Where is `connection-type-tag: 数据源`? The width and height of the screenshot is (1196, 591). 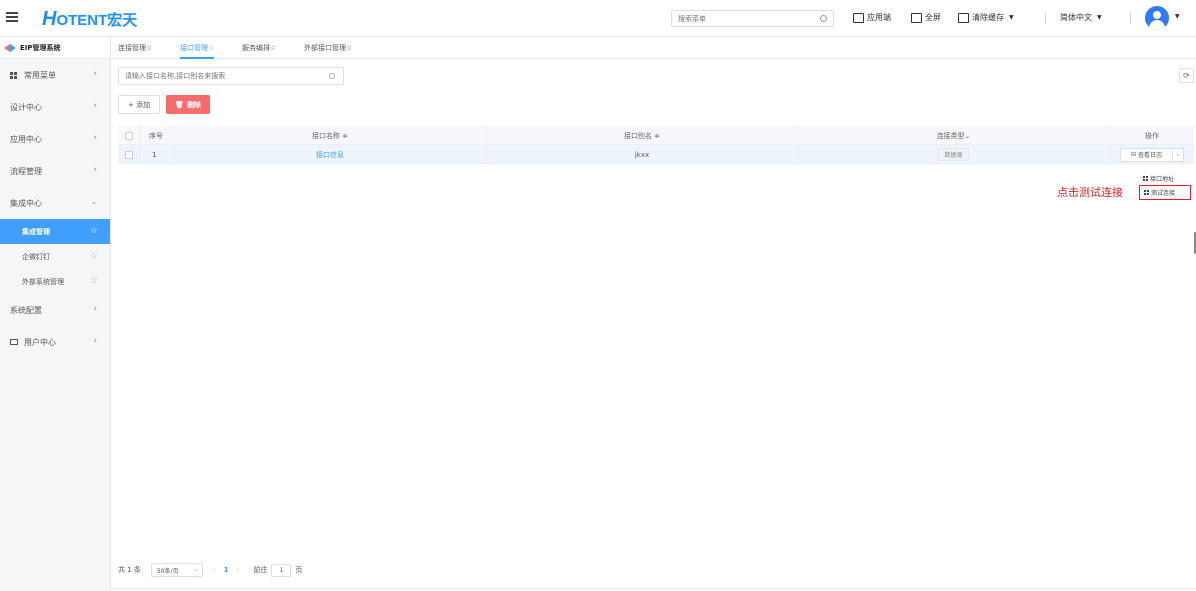 connection-type-tag: 数据源 is located at coordinates (953, 154).